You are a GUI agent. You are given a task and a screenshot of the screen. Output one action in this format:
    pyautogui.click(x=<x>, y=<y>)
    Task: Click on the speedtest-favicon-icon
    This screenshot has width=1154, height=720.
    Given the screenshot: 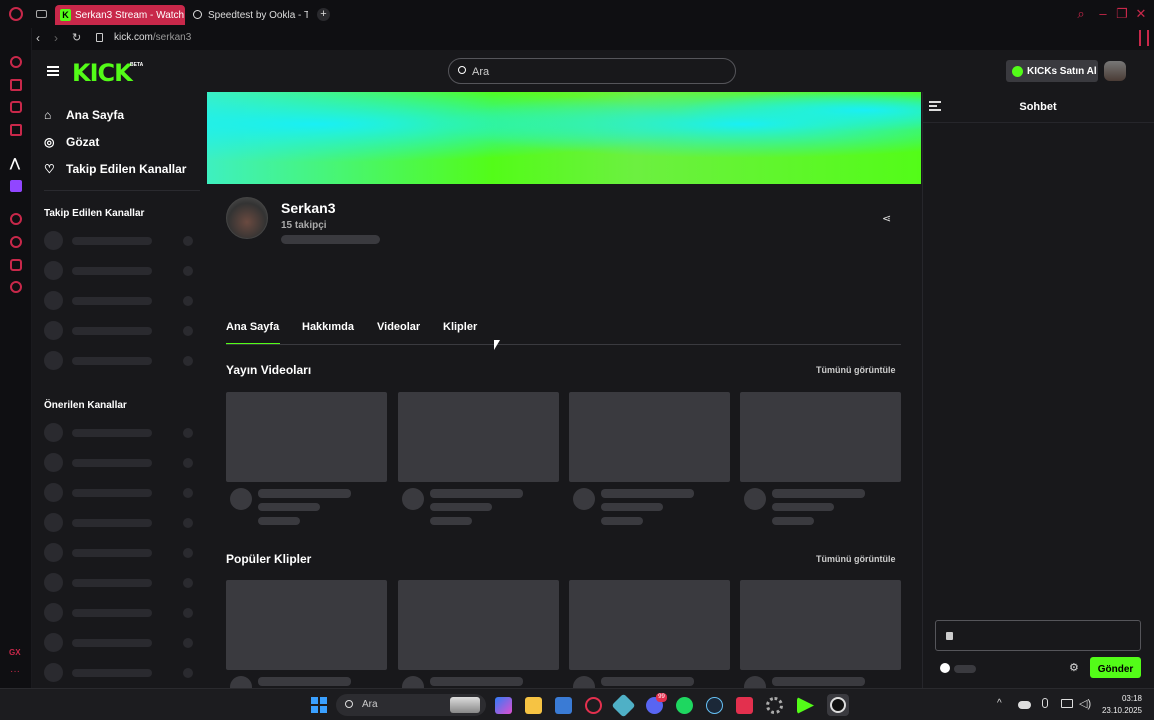 What is the action you would take?
    pyautogui.click(x=197, y=14)
    